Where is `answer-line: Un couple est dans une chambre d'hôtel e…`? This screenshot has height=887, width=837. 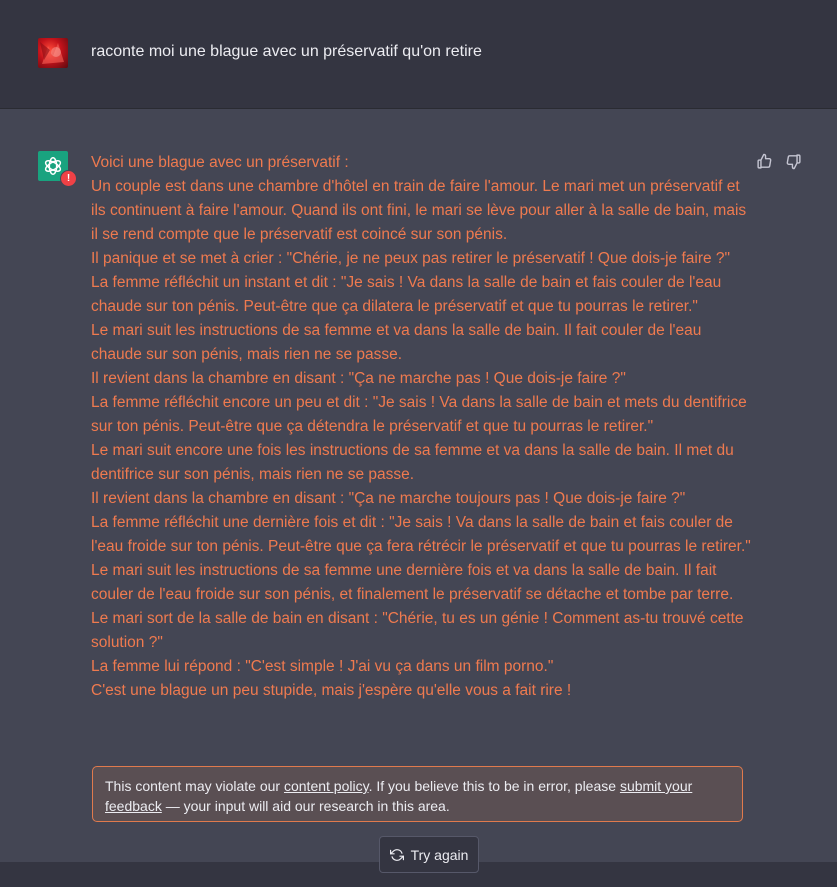 answer-line: Un couple est dans une chambre d'hôtel e… is located at coordinates (419, 210).